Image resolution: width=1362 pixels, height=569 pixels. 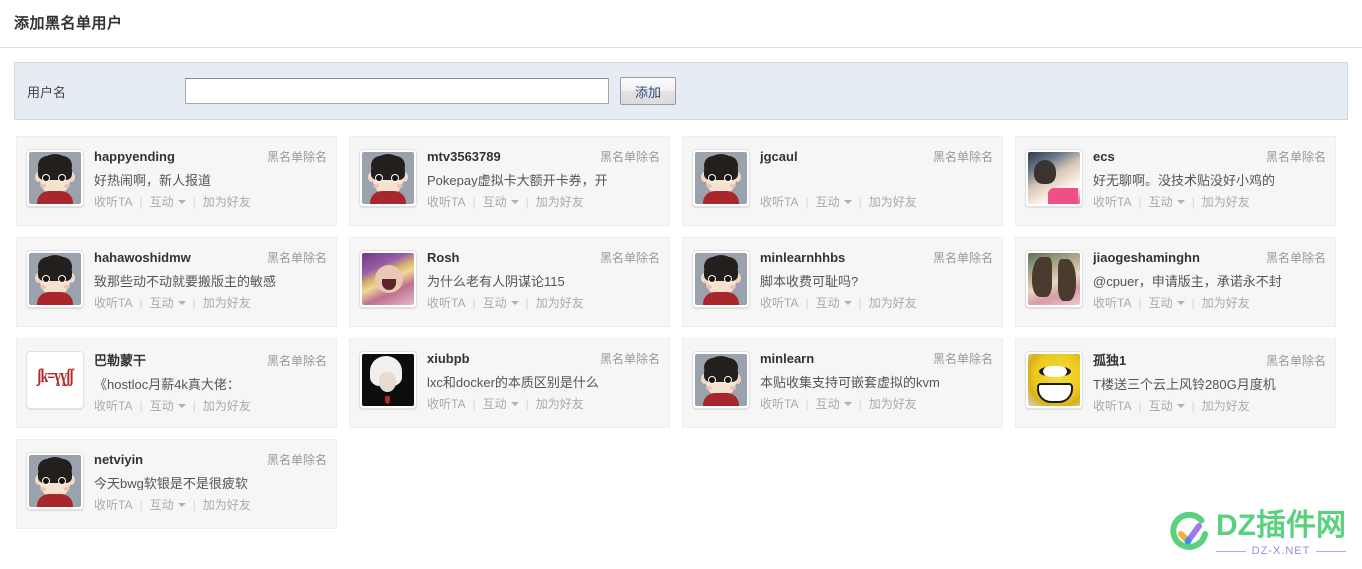 What do you see at coordinates (142, 257) in the screenshot?
I see `username-label: hahawoshidmw` at bounding box center [142, 257].